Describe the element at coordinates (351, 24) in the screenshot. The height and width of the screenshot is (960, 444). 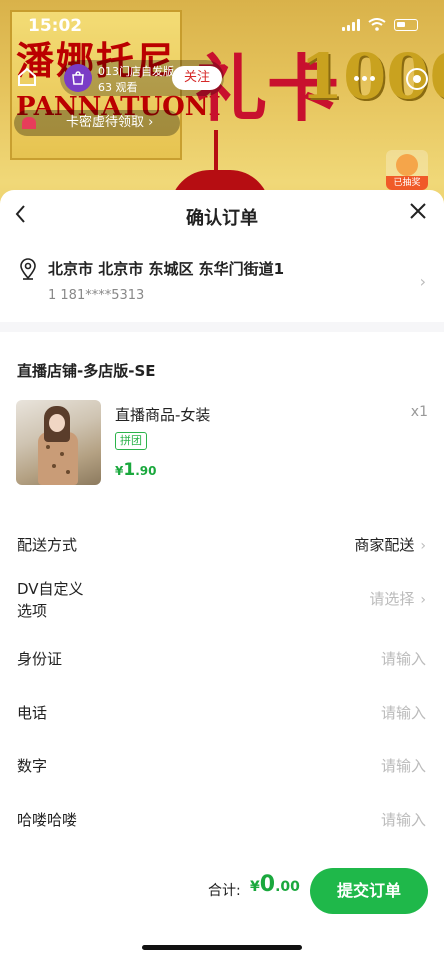
I see `signal-icon` at that location.